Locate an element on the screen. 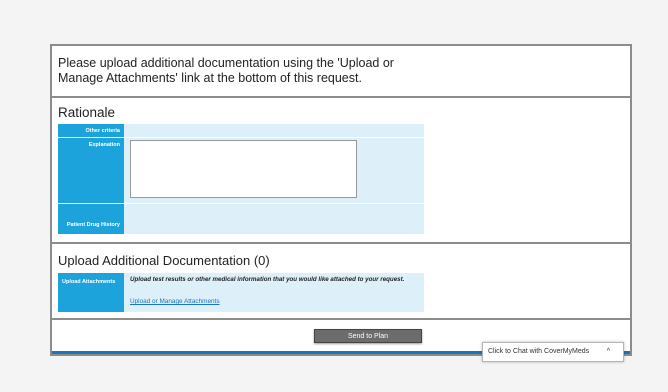 The height and width of the screenshot is (392, 668). explanation-value is located at coordinates (274, 170).